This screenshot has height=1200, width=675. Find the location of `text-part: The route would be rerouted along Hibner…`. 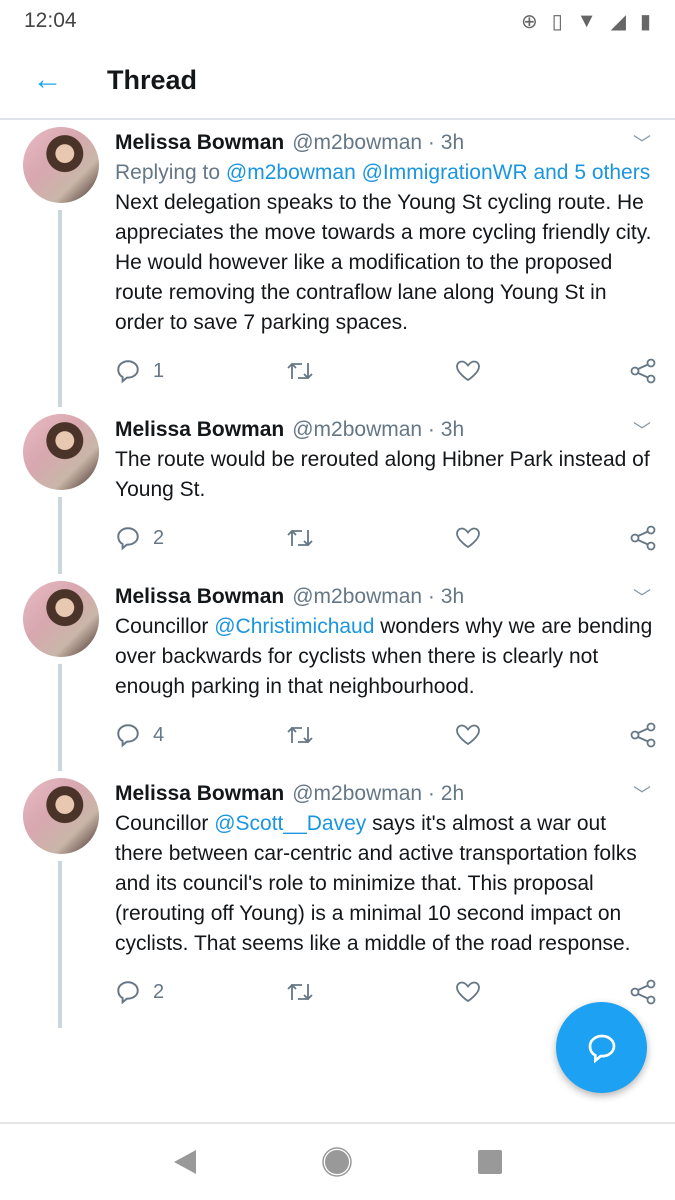

text-part: The route would be rerouted along Hibner… is located at coordinates (382, 474).